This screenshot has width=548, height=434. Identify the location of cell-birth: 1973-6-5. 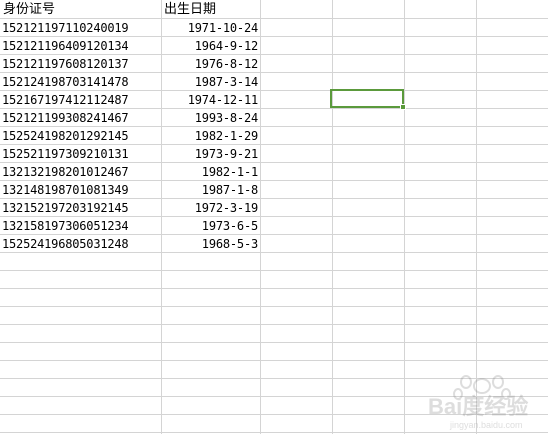
(210, 226).